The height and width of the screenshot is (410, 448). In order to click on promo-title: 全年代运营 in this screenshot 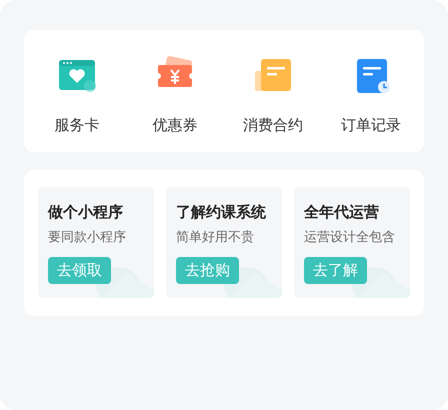, I will do `click(341, 212)`.